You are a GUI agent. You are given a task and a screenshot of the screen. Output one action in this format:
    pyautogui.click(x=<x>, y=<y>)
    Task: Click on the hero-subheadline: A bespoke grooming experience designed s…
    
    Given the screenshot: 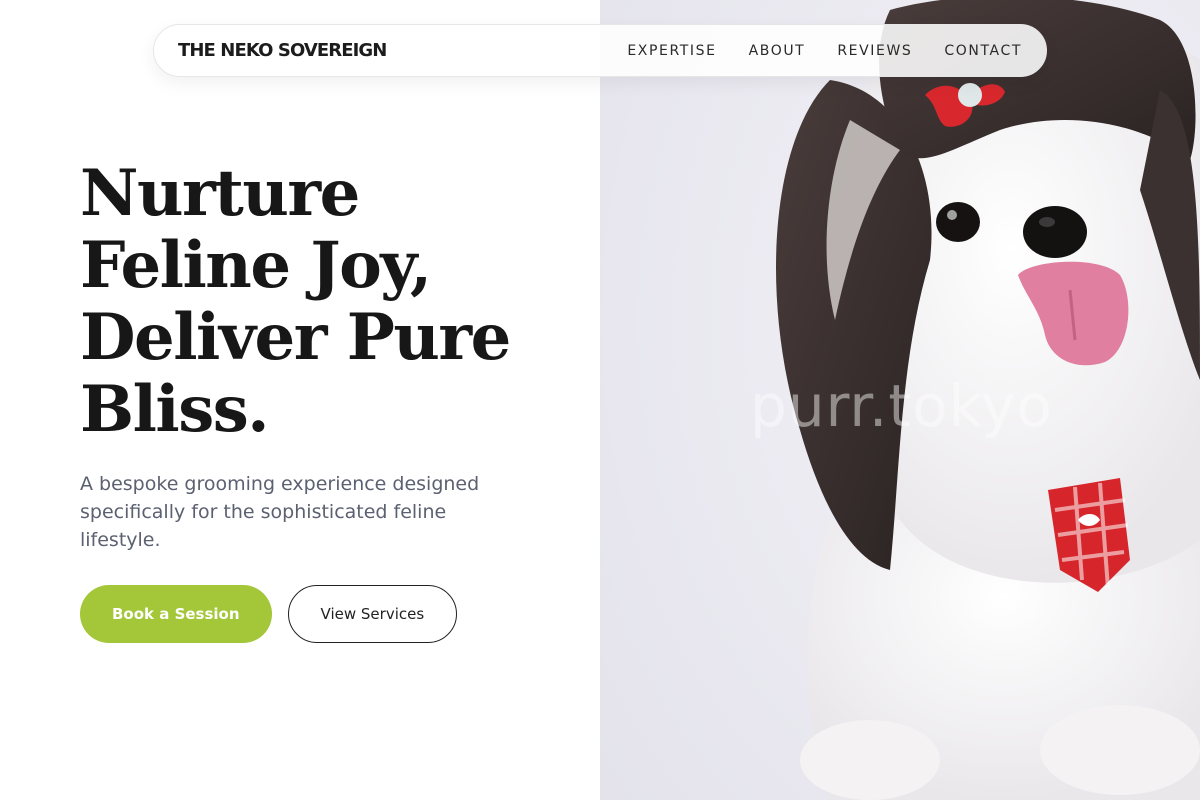 What is the action you would take?
    pyautogui.click(x=280, y=512)
    